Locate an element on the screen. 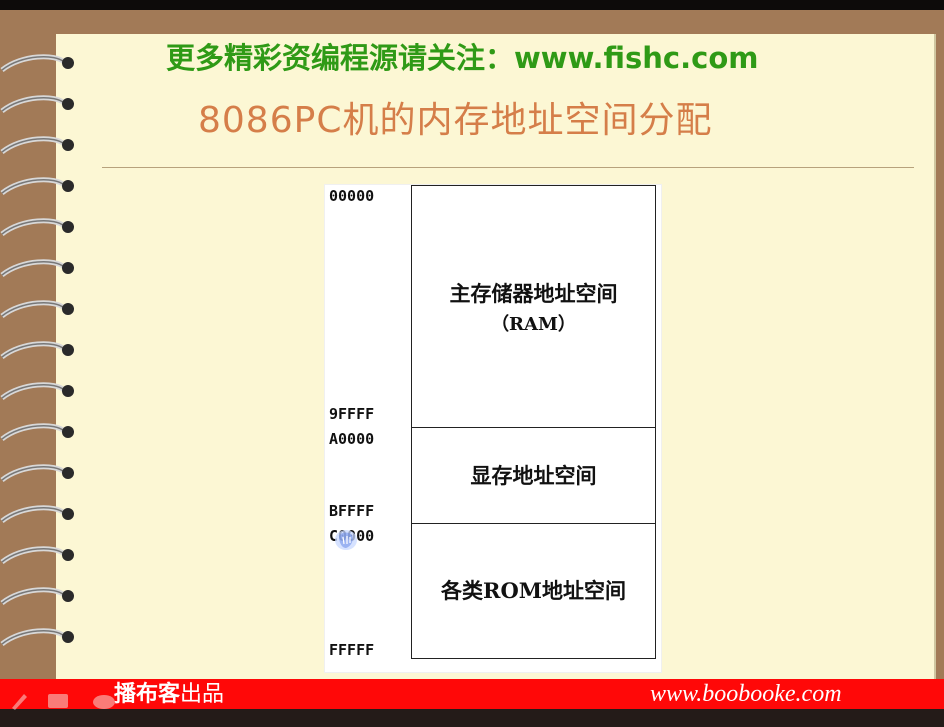  vram-label: 显存地址空间 is located at coordinates (533, 476).